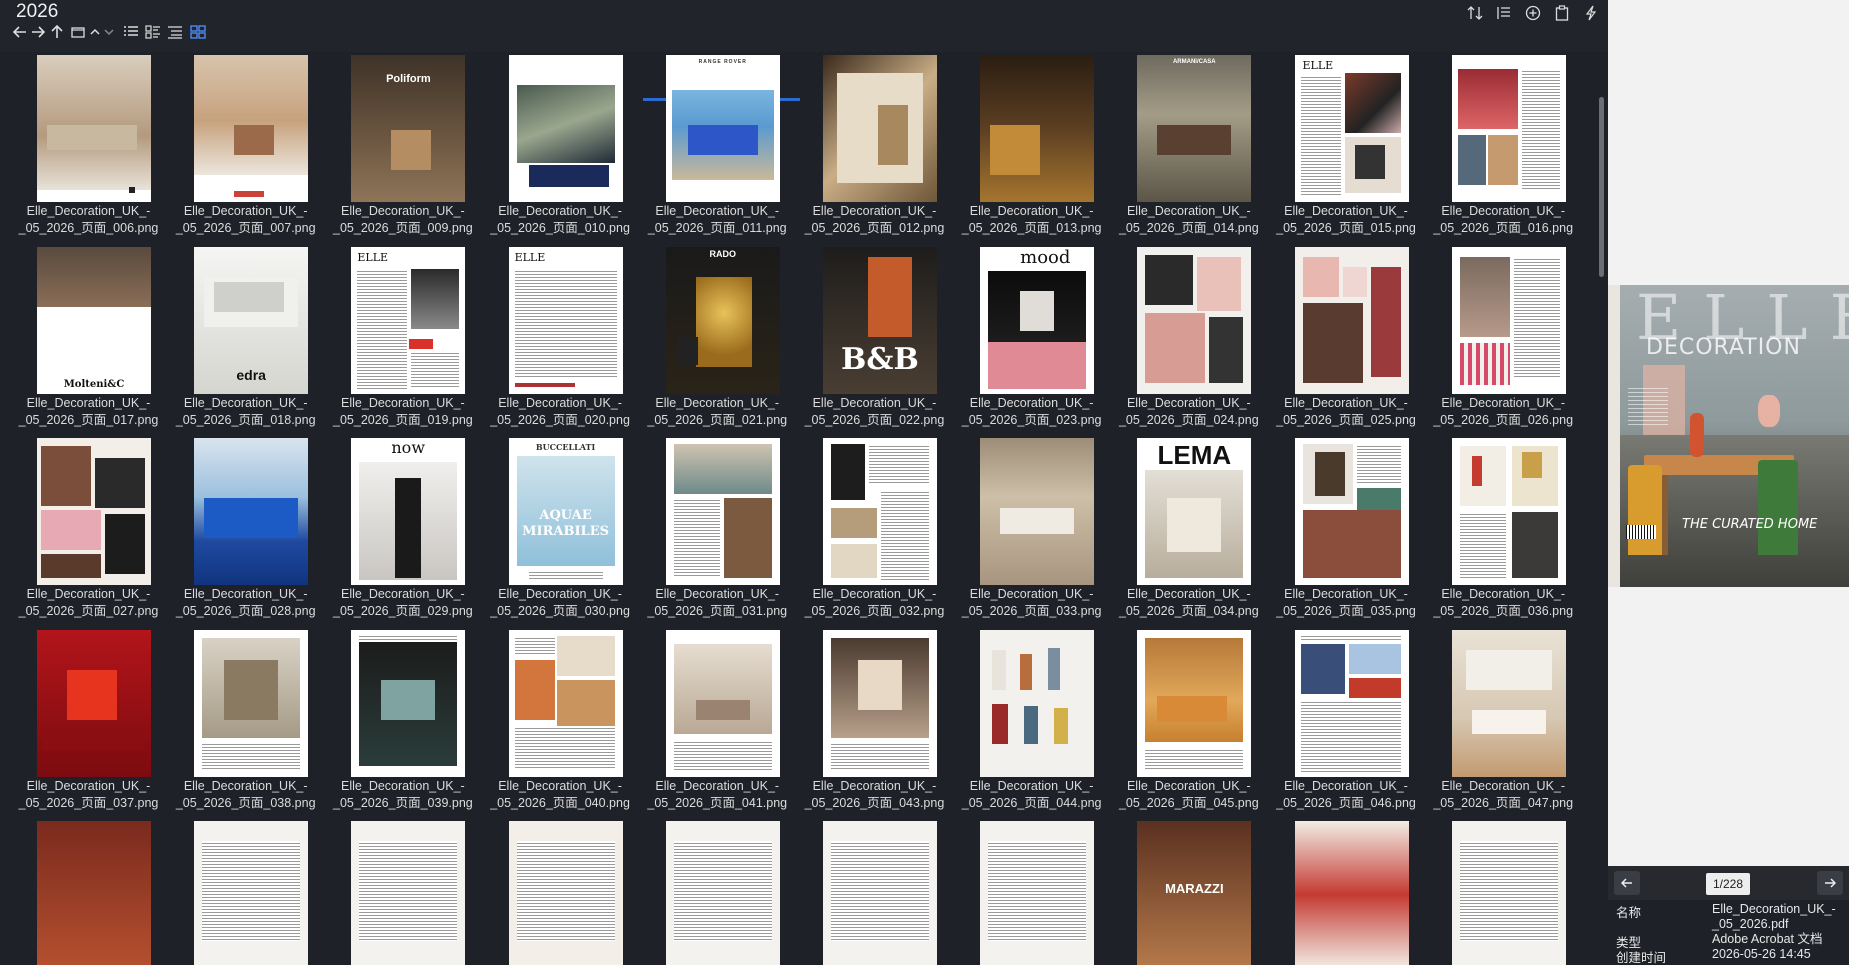 The width and height of the screenshot is (1849, 965). Describe the element at coordinates (198, 32) in the screenshot. I see `grid-view-icon` at that location.